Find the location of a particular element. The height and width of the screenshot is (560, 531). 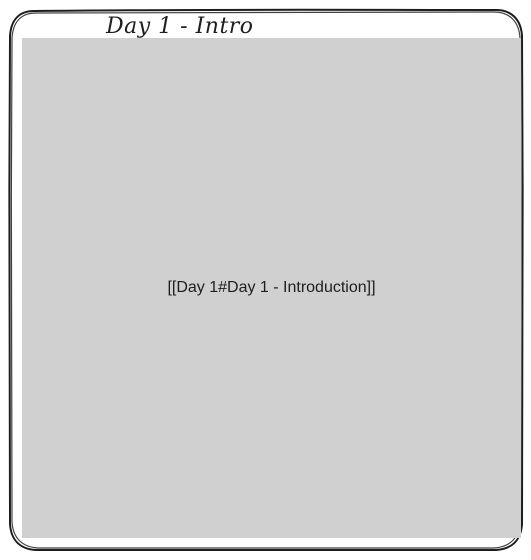

frame-title: Day 1 - Intro is located at coordinates (180, 26).